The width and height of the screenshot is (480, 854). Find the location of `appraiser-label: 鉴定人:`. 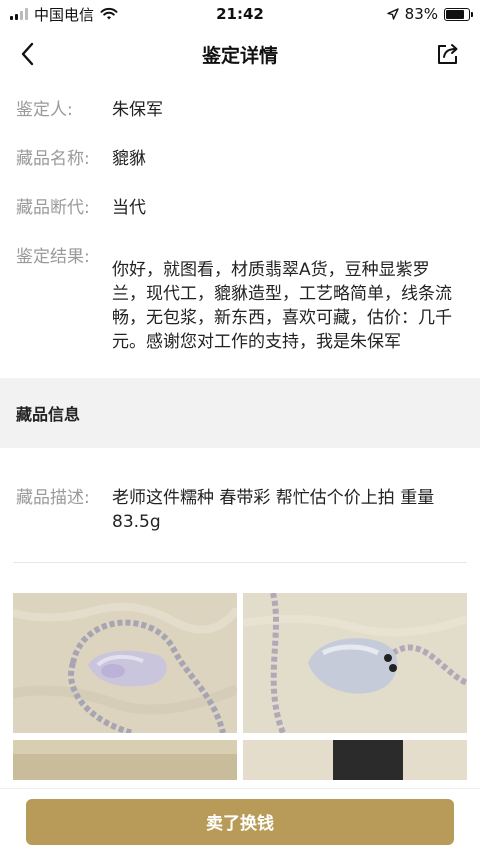

appraiser-label: 鉴定人: is located at coordinates (44, 110).